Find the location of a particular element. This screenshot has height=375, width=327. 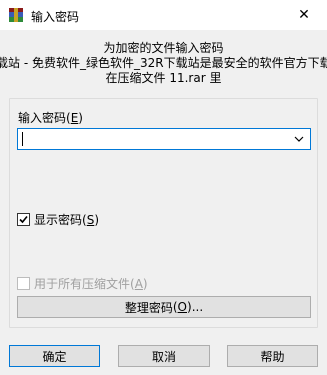

show-password-checkbox: 显示密码(S) is located at coordinates (58, 219).